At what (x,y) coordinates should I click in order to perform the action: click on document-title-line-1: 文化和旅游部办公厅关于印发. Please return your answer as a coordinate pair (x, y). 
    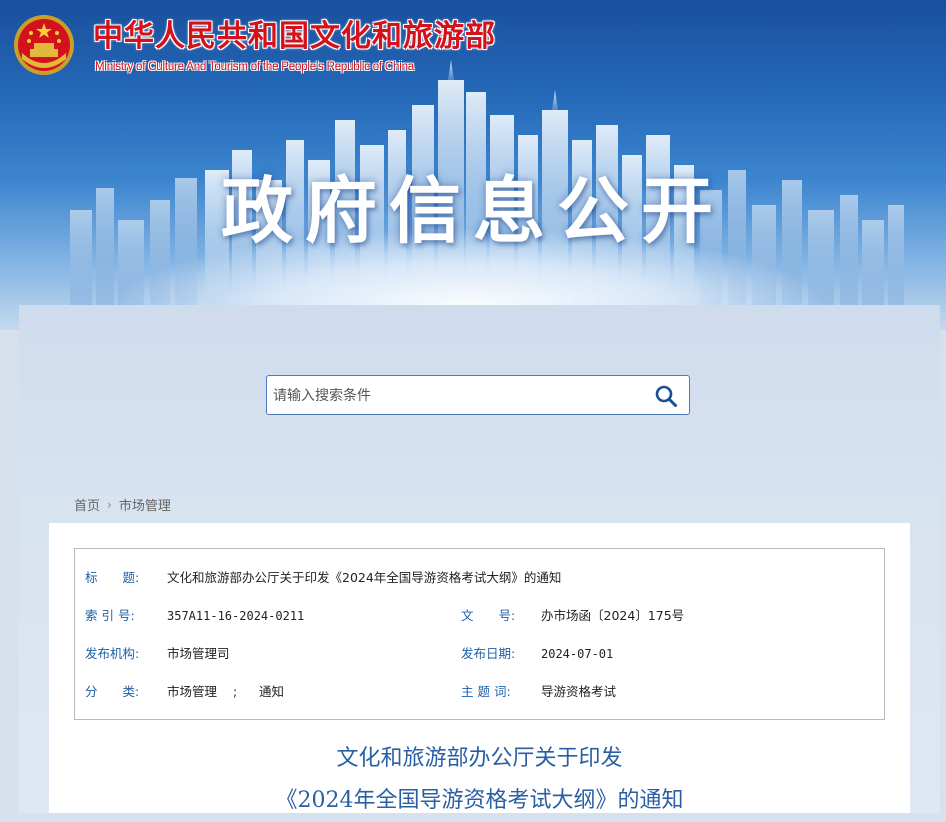
    Looking at the image, I should click on (479, 758).